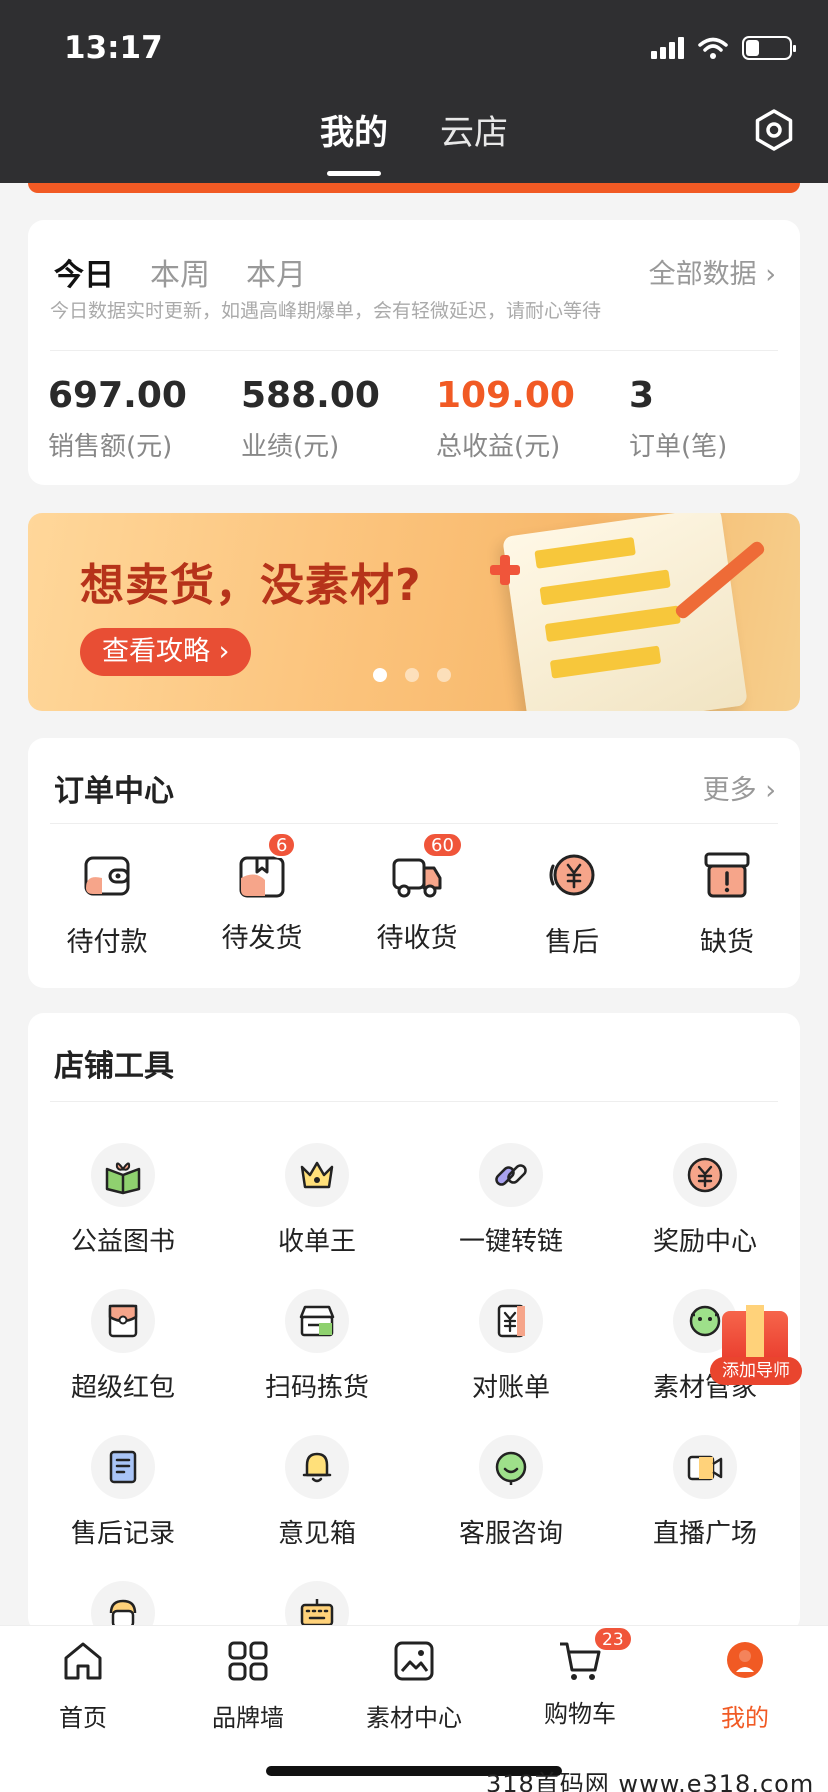  What do you see at coordinates (248, 1661) in the screenshot?
I see `grid-icon` at bounding box center [248, 1661].